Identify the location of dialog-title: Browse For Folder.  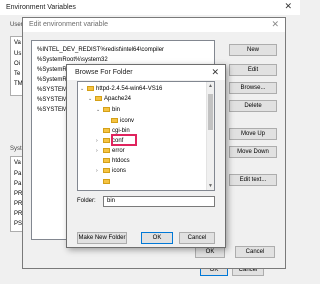
(104, 72).